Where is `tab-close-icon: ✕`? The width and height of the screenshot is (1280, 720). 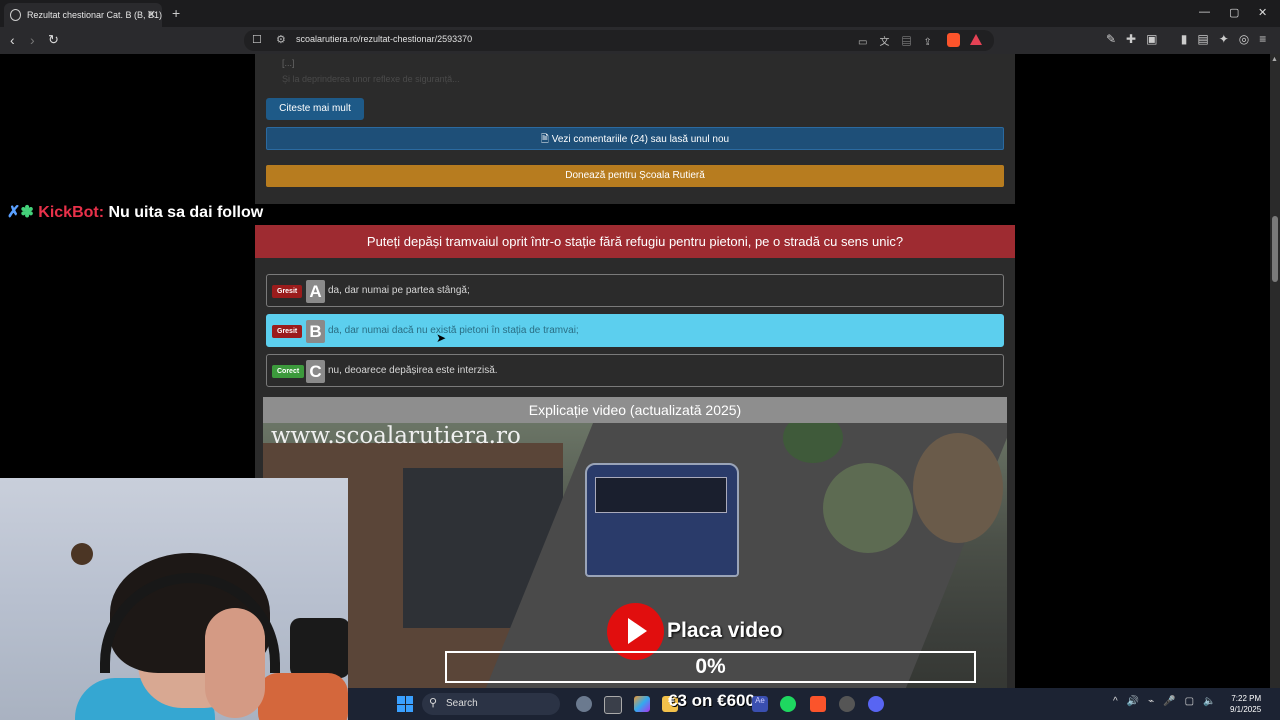
tab-close-icon: ✕ is located at coordinates (151, 14).